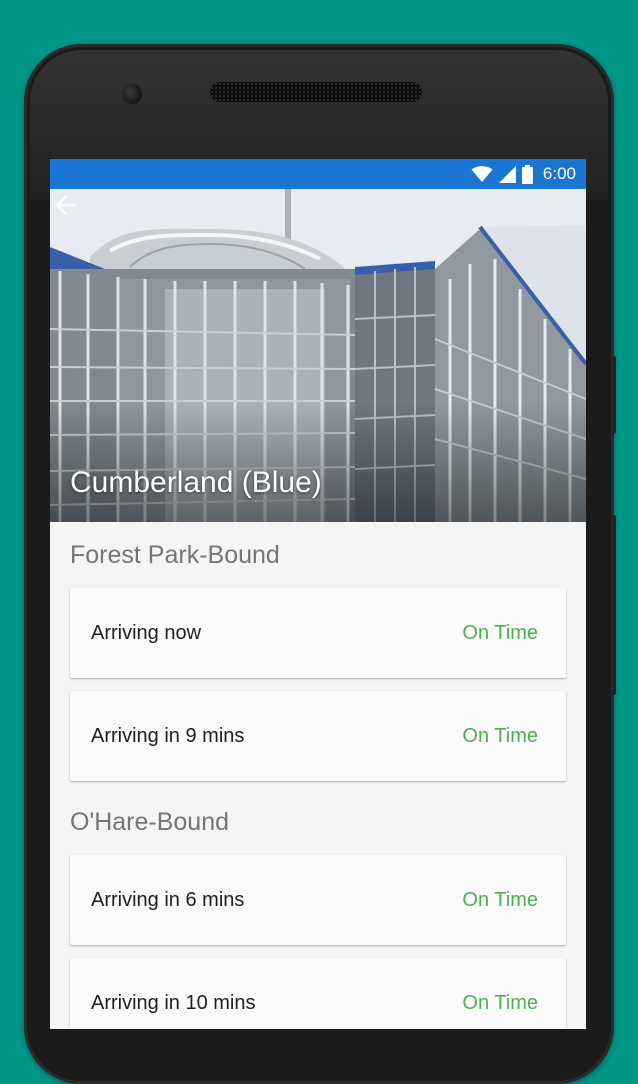  What do you see at coordinates (316, 92) in the screenshot?
I see `earpiece-speaker` at bounding box center [316, 92].